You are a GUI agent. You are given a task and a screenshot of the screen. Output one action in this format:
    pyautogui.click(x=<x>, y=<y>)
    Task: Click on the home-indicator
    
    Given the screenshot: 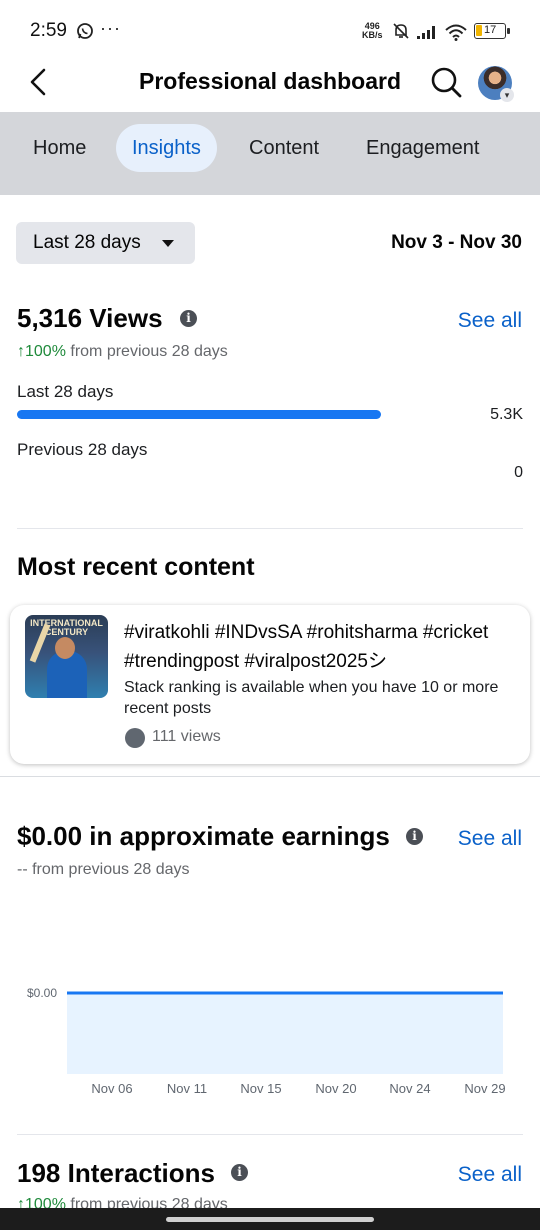 What is the action you would take?
    pyautogui.click(x=270, y=1219)
    